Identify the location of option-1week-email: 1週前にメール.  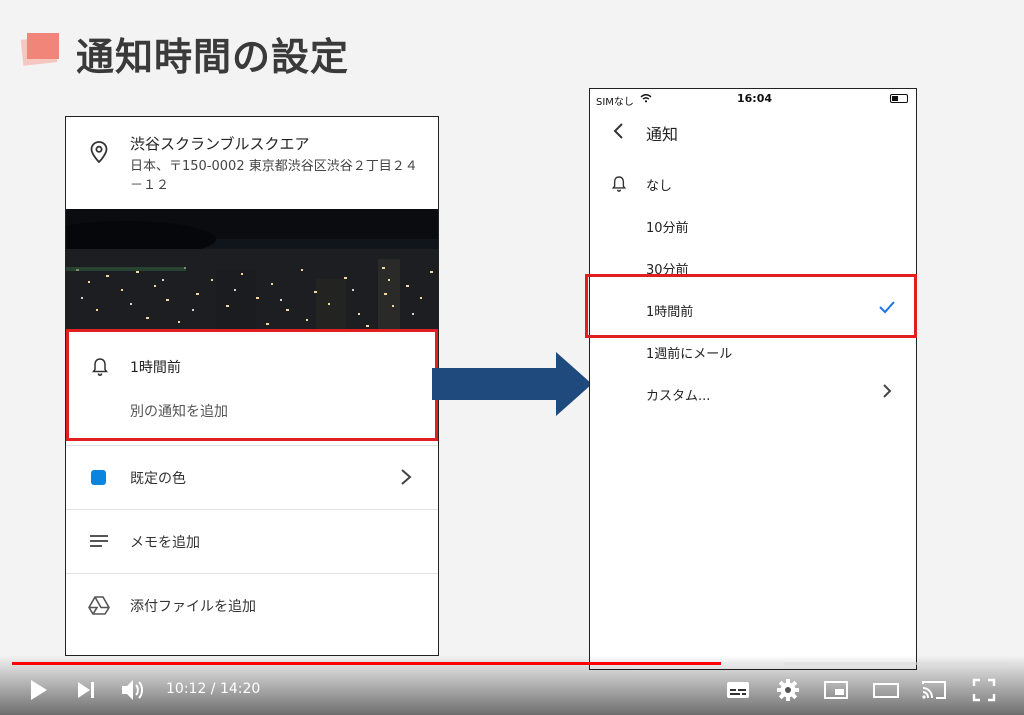
(689, 352).